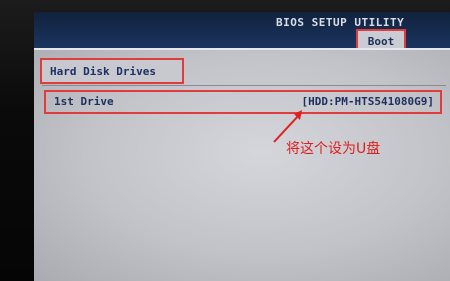  I want to click on bios-title: BIOS SETUP UTILITY, so click(340, 22).